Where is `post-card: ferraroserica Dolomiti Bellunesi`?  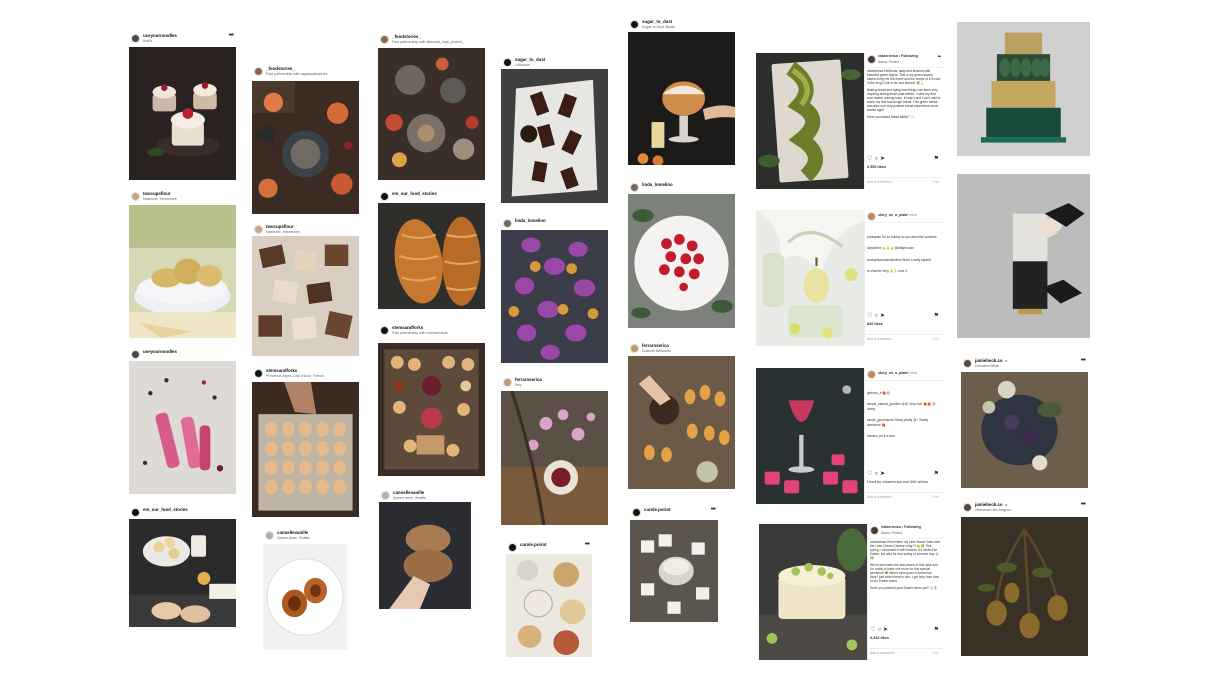
post-card: ferraroserica Dolomiti Bellunesi is located at coordinates (681, 415).